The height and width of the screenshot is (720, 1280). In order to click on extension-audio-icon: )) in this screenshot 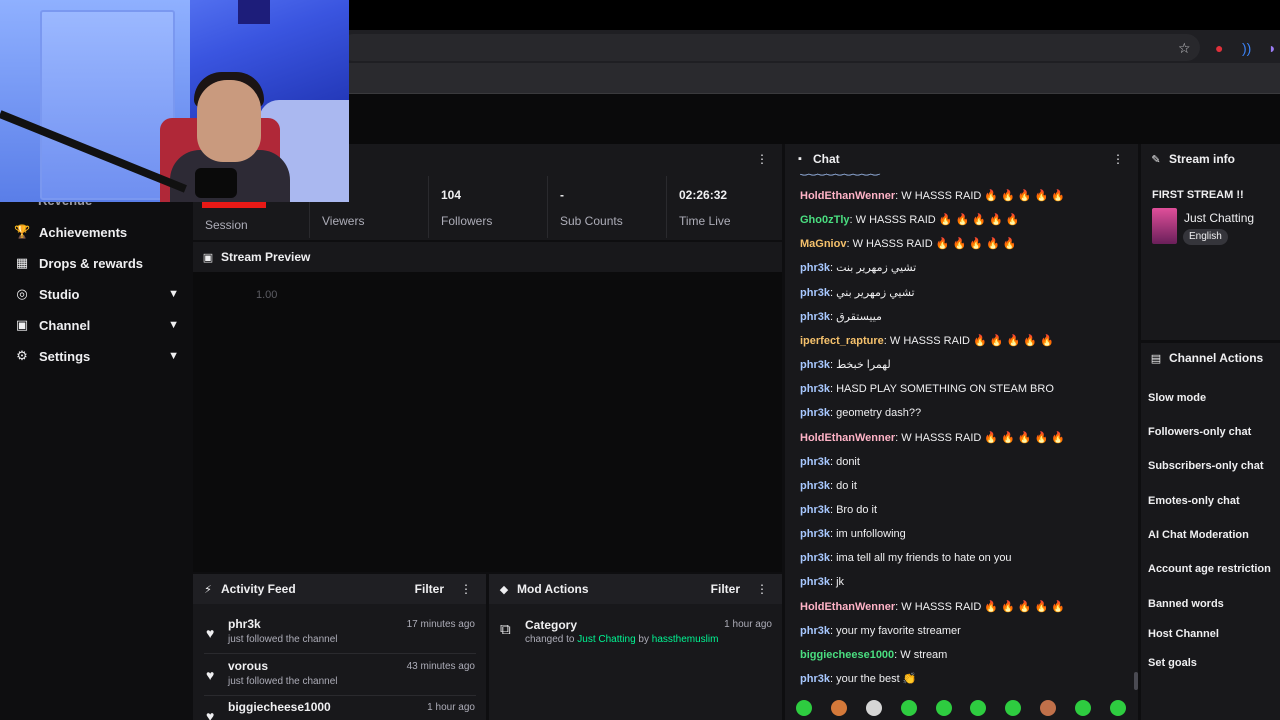, I will do `click(1246, 48)`.